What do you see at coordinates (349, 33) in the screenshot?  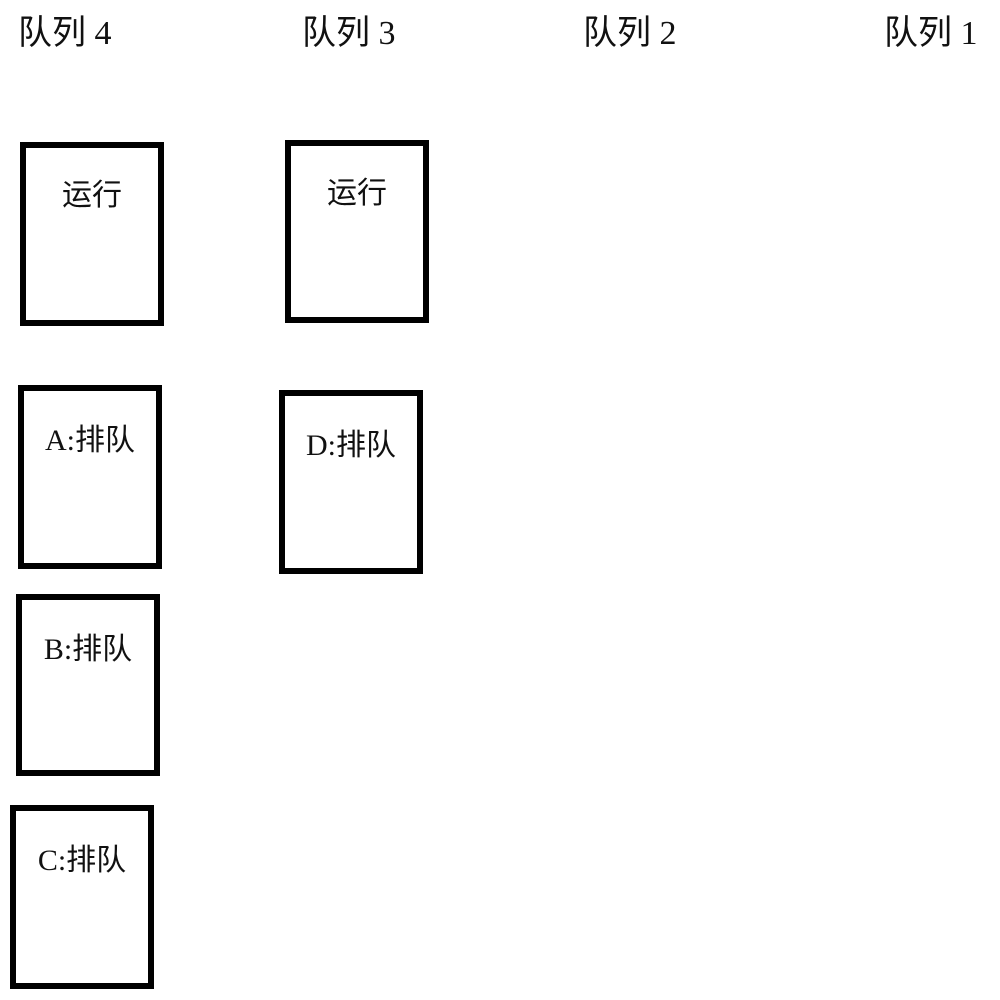 I see `queue-3-header: 队列 3` at bounding box center [349, 33].